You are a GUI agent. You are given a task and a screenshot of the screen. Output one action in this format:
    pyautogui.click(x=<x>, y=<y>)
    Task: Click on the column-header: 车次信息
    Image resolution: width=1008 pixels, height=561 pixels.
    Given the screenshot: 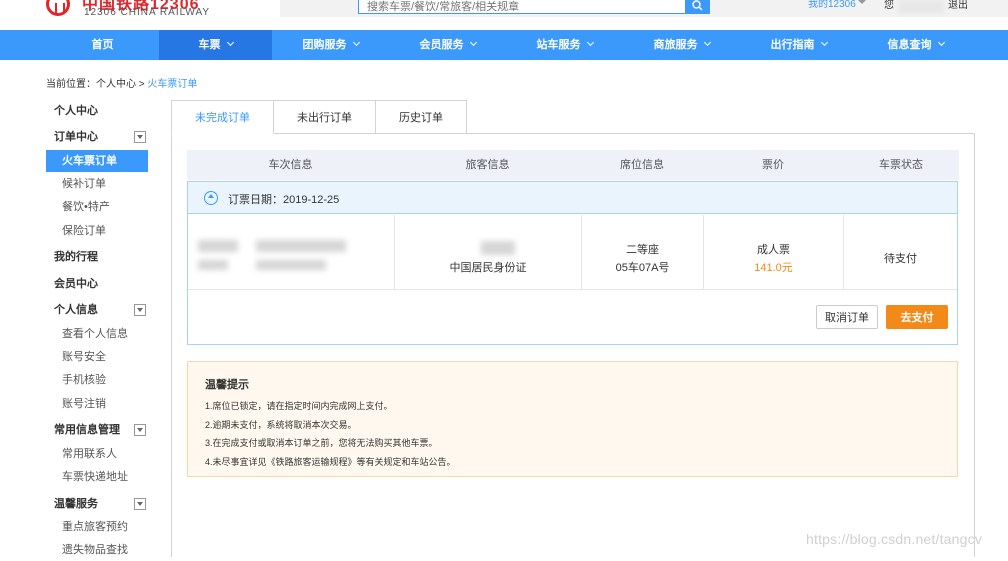 What is the action you would take?
    pyautogui.click(x=290, y=165)
    